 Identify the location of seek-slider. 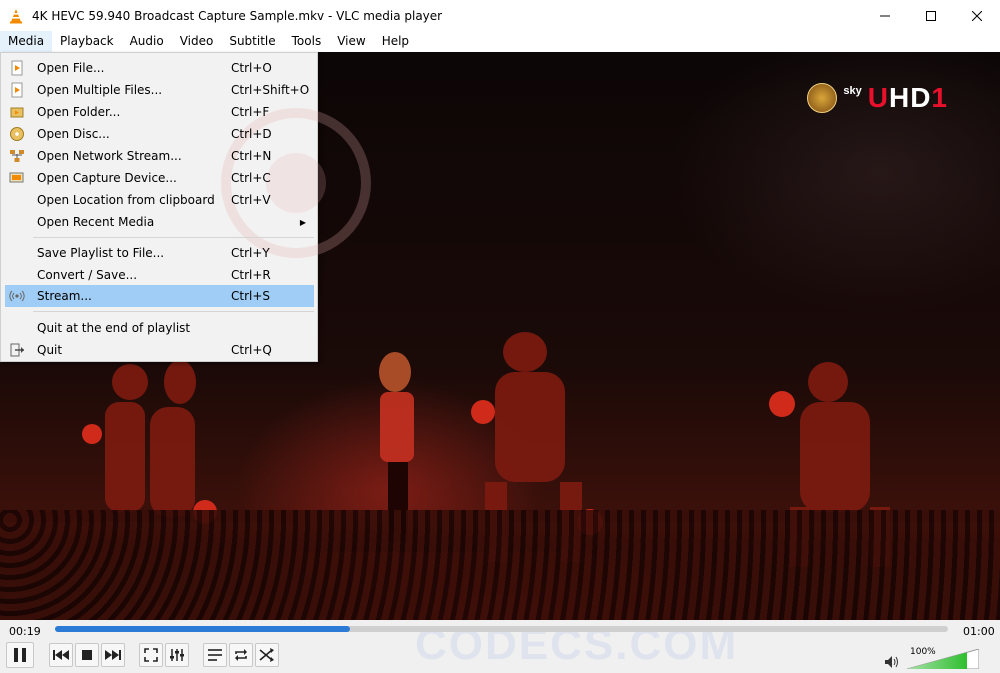
(501, 629).